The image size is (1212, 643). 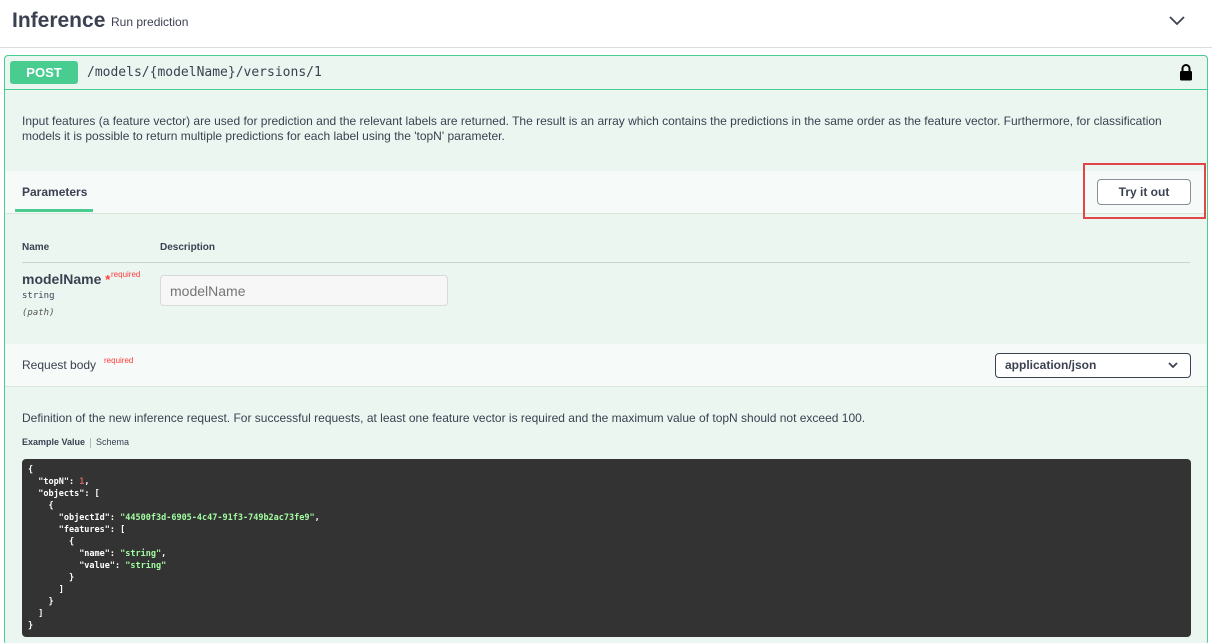 What do you see at coordinates (606, 365) in the screenshot?
I see `request-body-header: Request body required application/json` at bounding box center [606, 365].